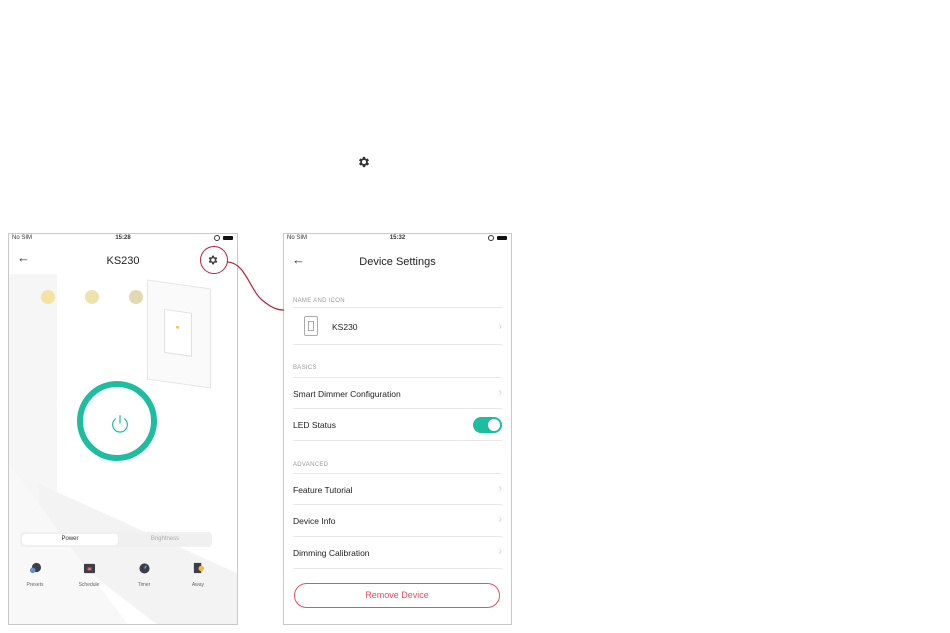 This screenshot has height=633, width=950. What do you see at coordinates (179, 334) in the screenshot?
I see `wall-switch-illustration` at bounding box center [179, 334].